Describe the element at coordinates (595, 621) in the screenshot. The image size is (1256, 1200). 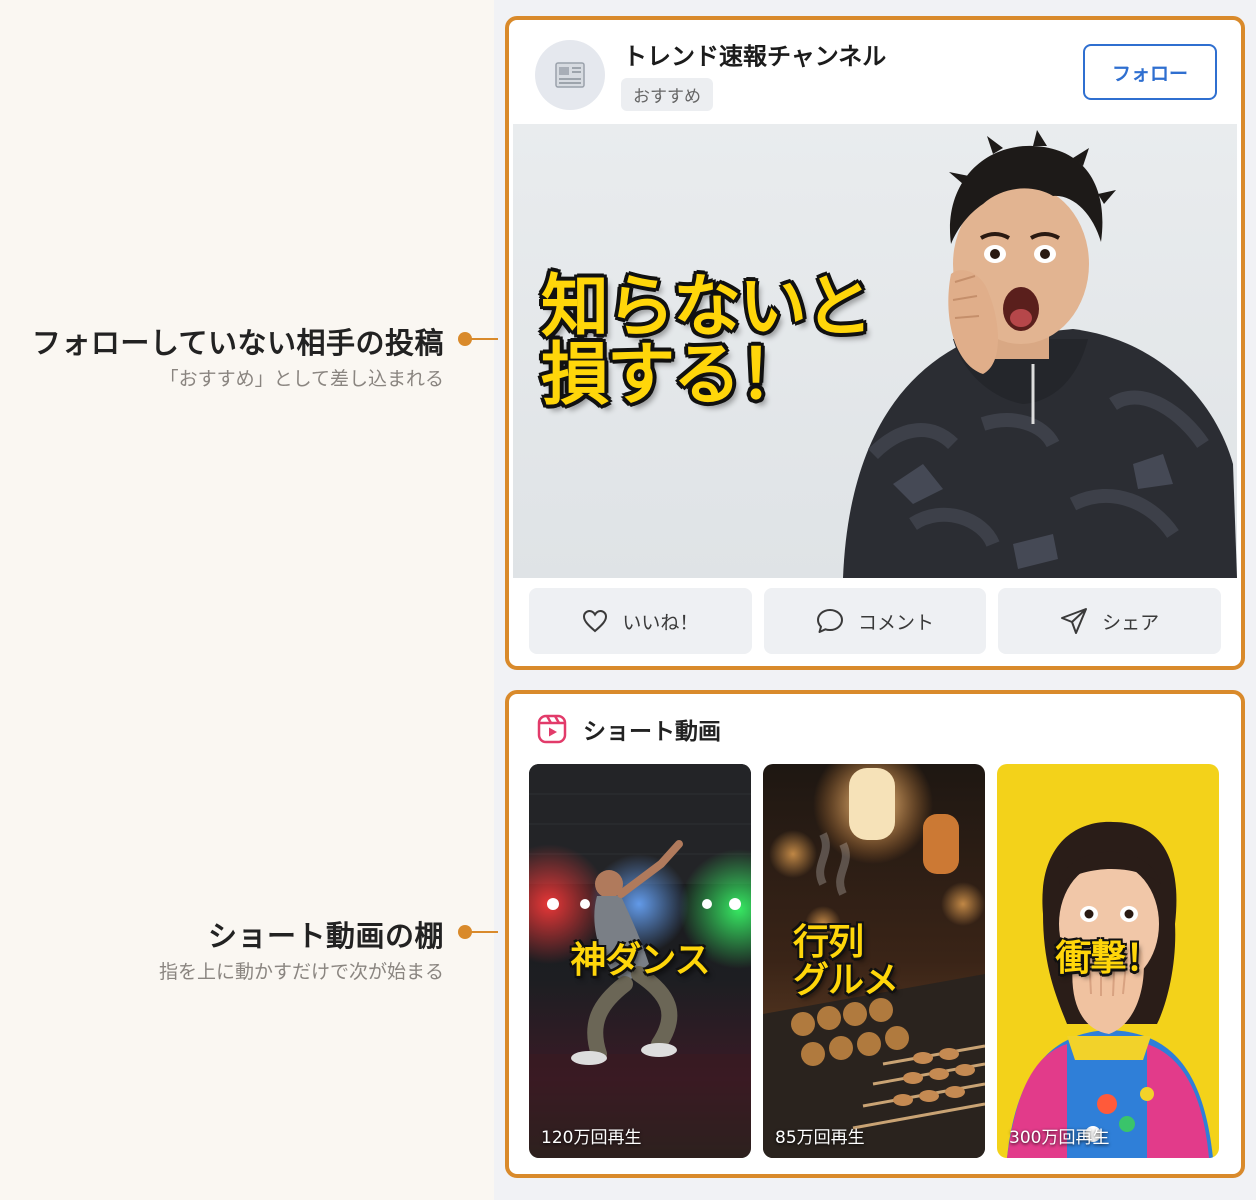
I see `heart-icon` at that location.